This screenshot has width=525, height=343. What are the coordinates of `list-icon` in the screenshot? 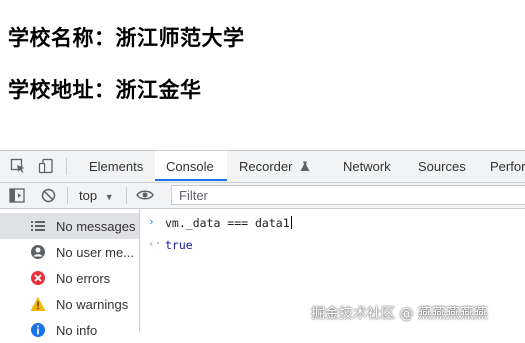 It's located at (38, 226).